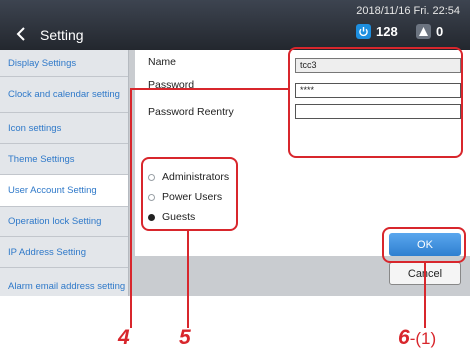 This screenshot has height=354, width=470. Describe the element at coordinates (191, 112) in the screenshot. I see `password-reentry-label: Password Reentry` at that location.